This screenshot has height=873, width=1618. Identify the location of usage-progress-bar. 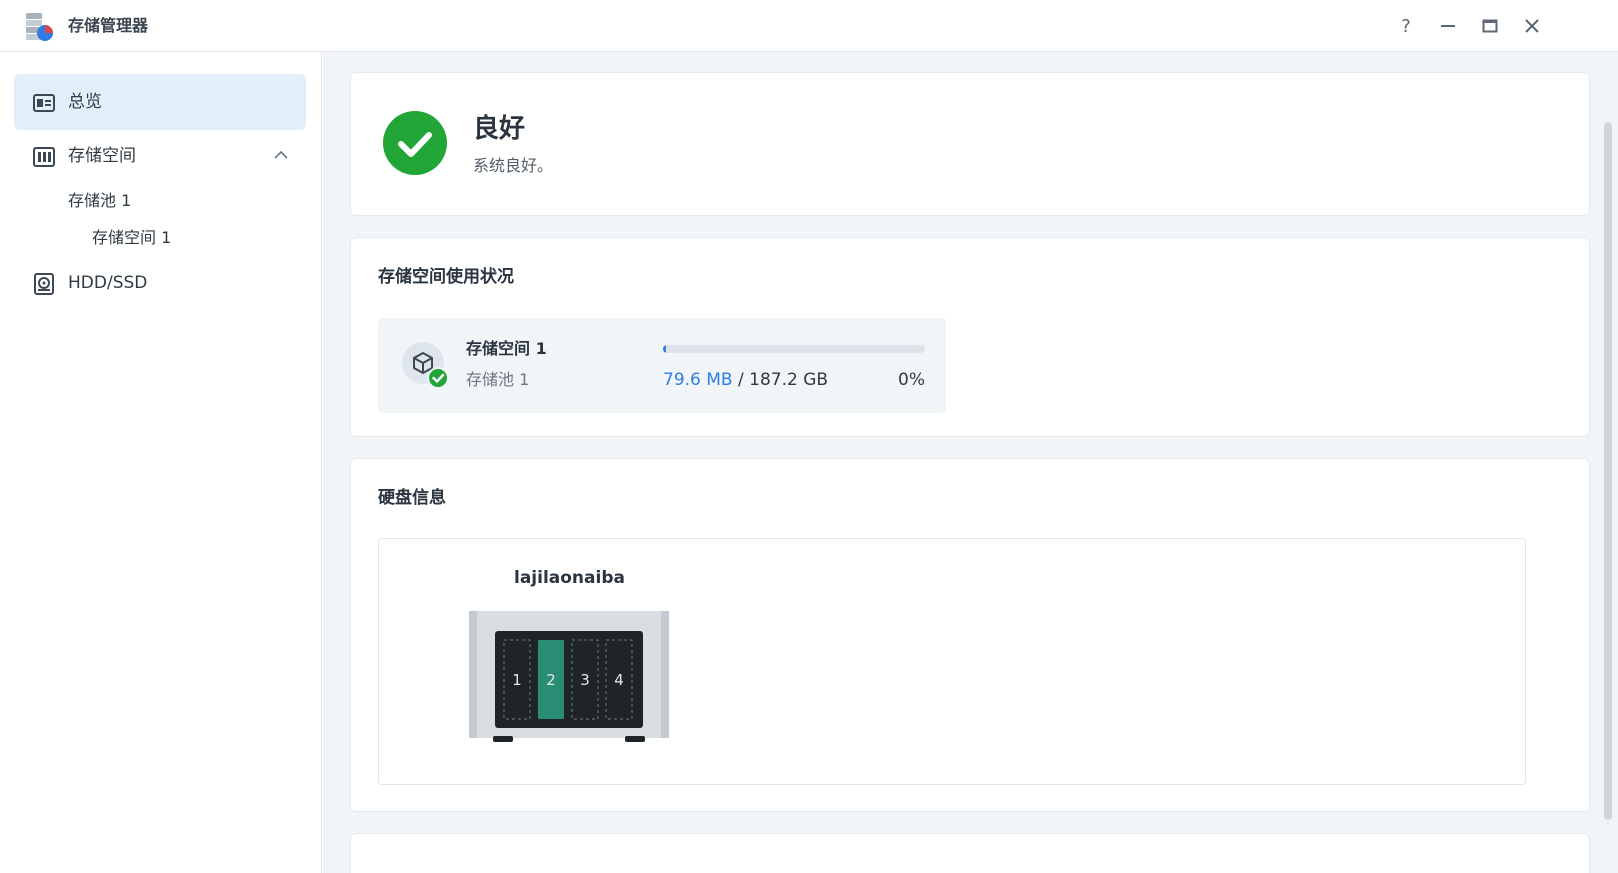
(794, 349).